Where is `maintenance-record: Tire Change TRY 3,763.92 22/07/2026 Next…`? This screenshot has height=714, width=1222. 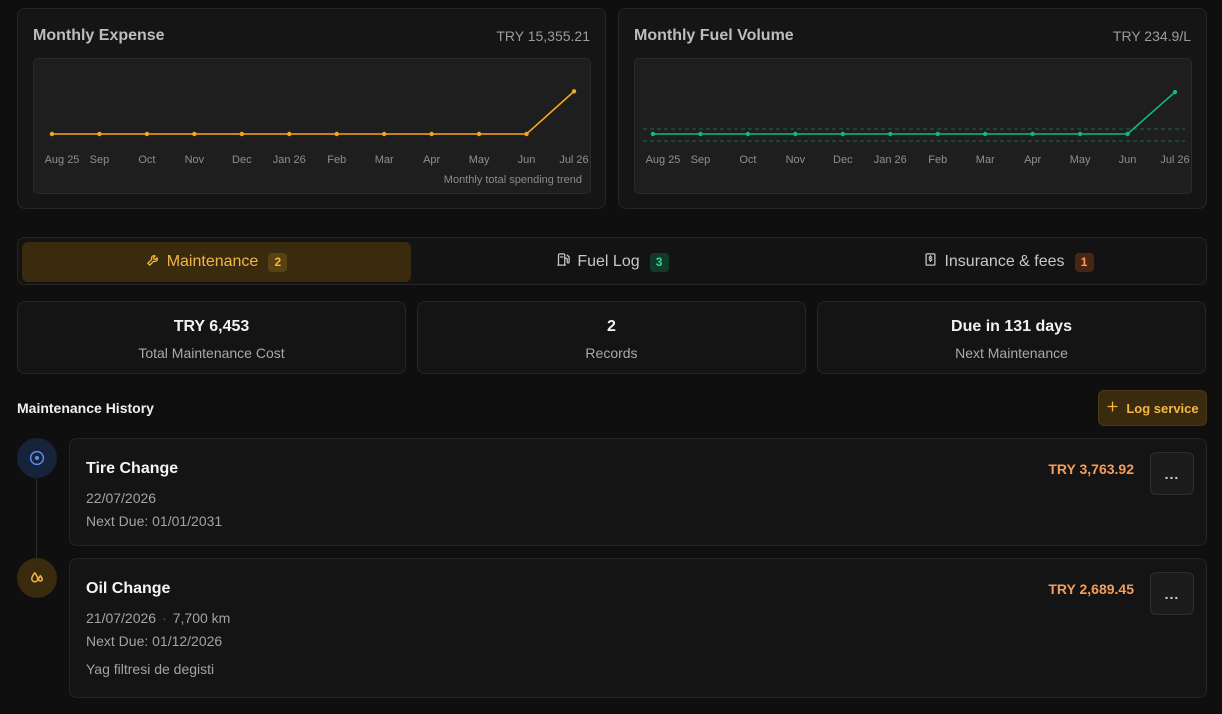
maintenance-record: Tire Change TRY 3,763.92 22/07/2026 Next… is located at coordinates (638, 492).